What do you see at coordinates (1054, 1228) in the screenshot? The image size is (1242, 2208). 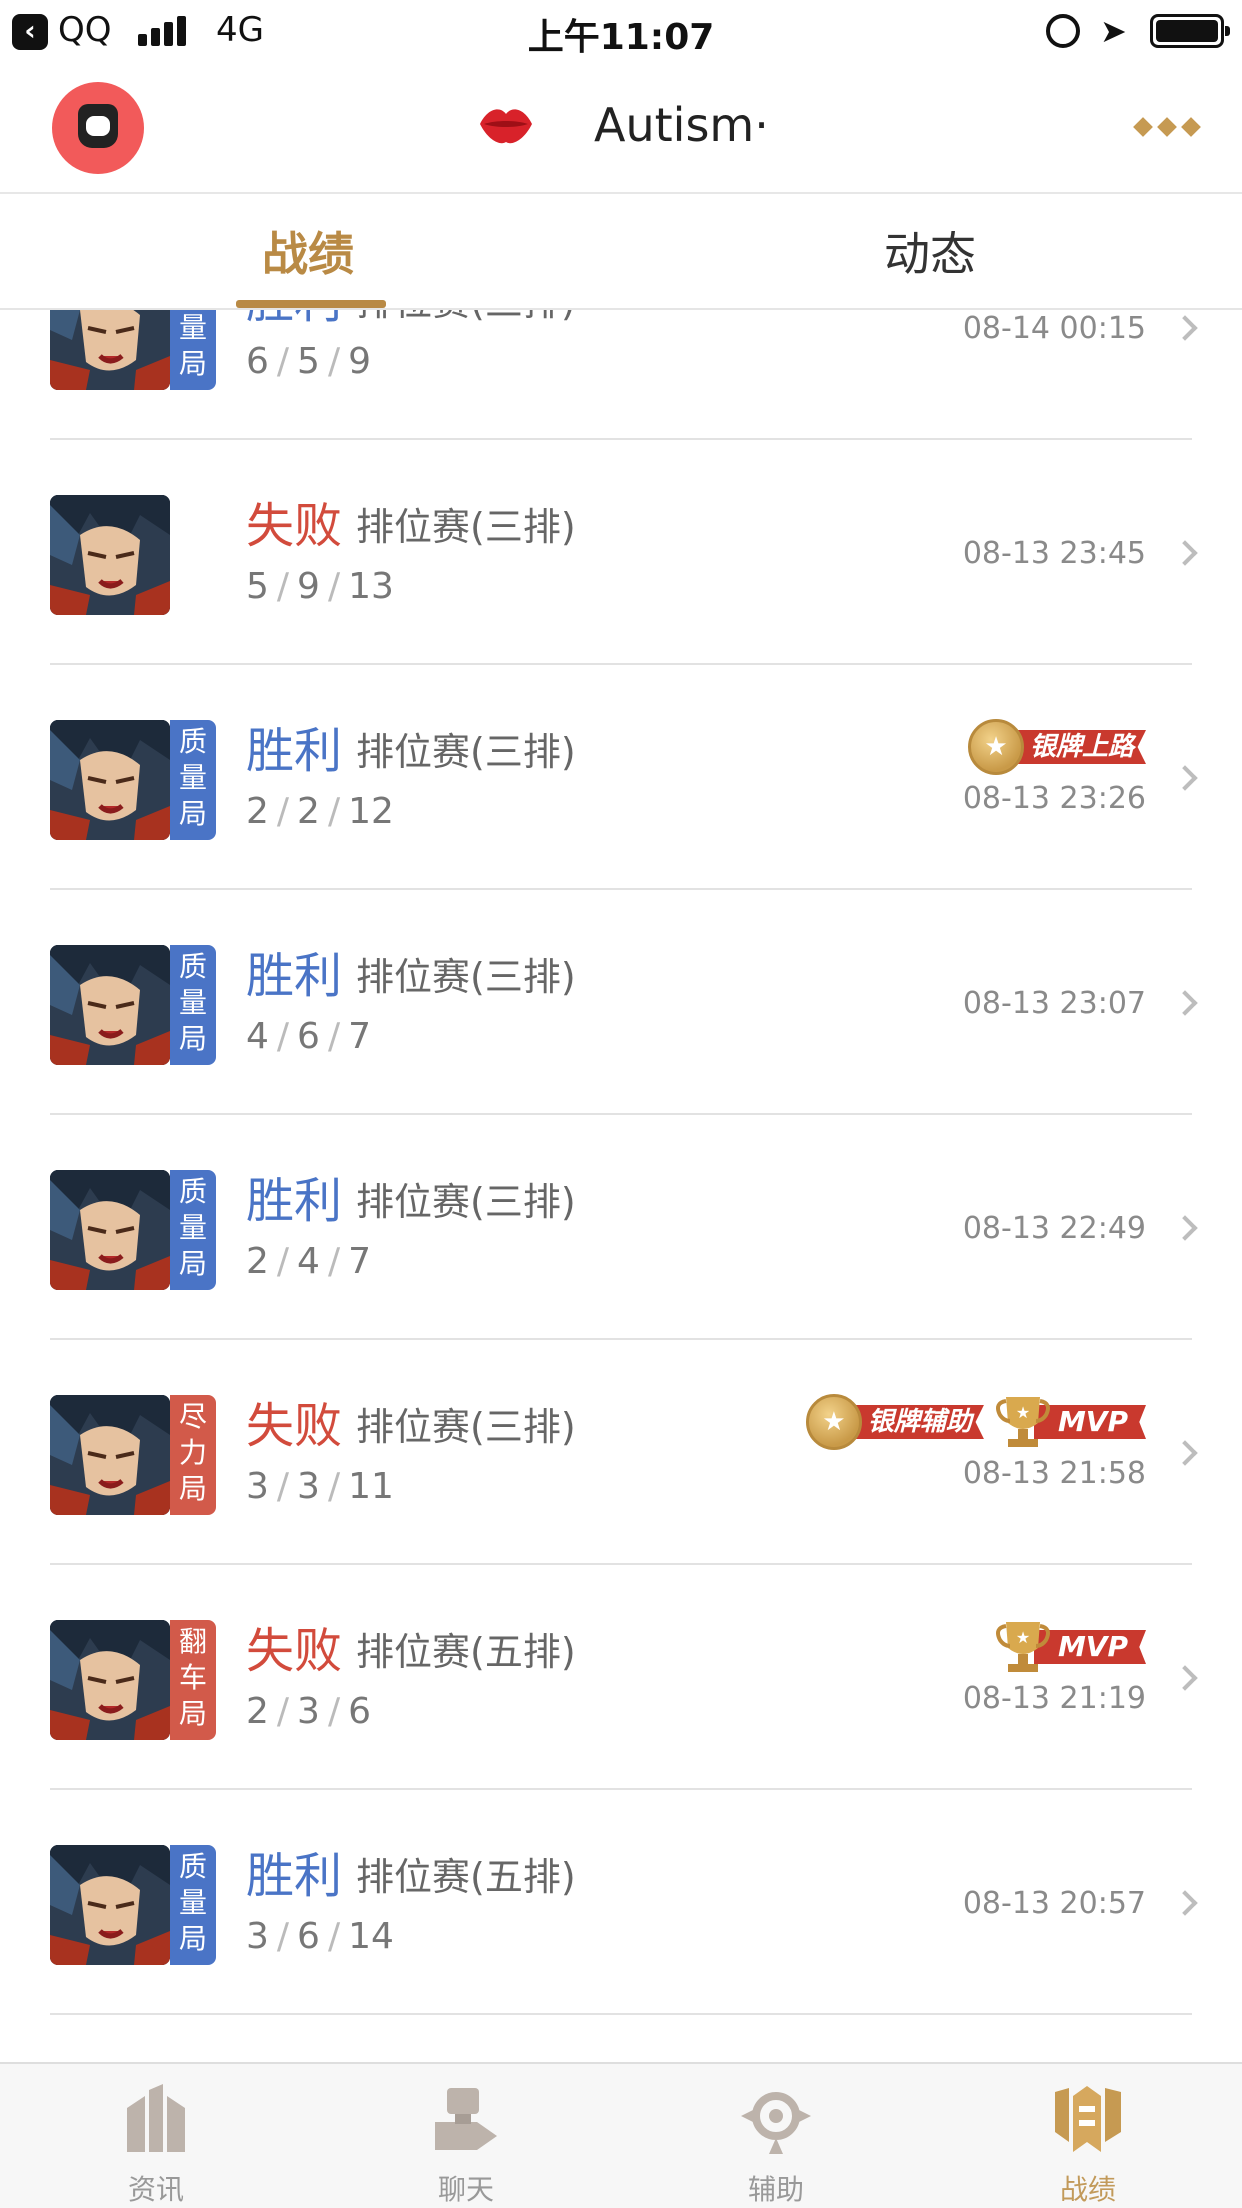 I see `match-time: 08-13 22:49` at bounding box center [1054, 1228].